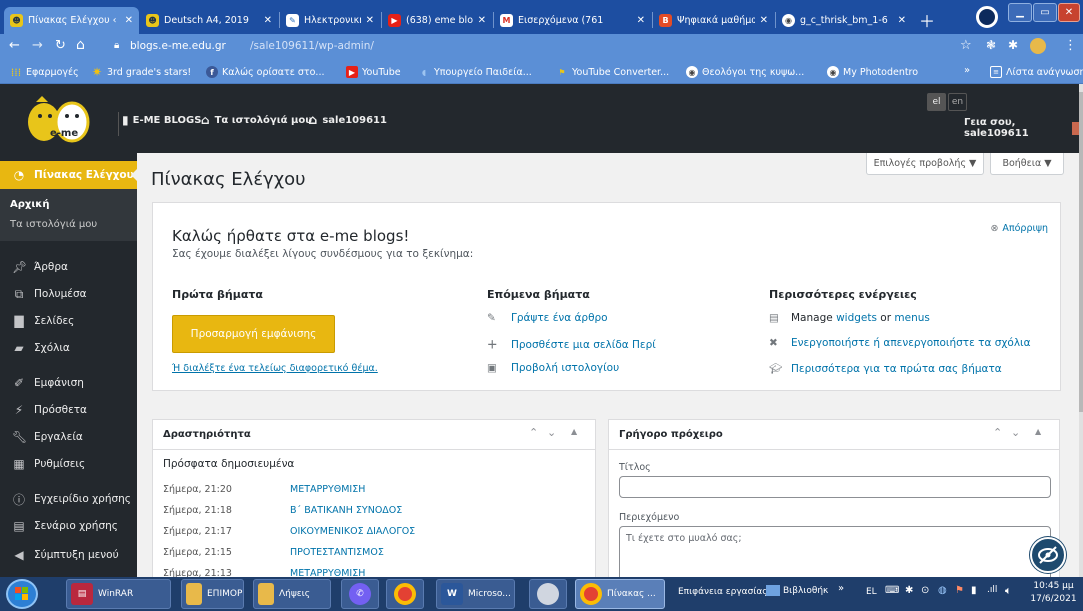  I want to click on draft-content-textarea: Τι έχετε στο μυαλό σας;, so click(835, 551).